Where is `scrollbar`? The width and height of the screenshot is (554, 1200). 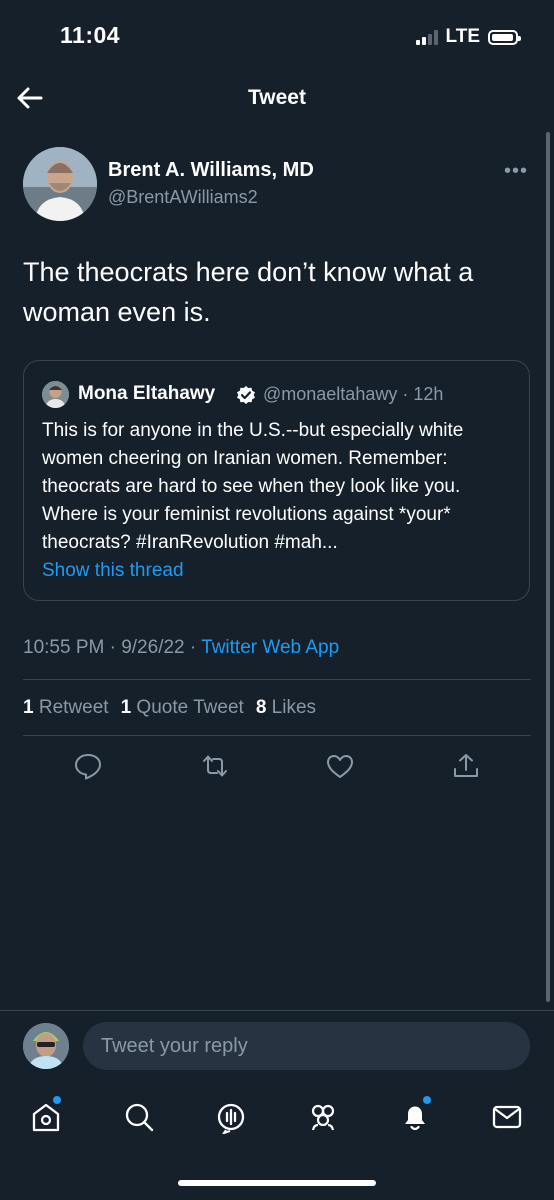 scrollbar is located at coordinates (548, 567).